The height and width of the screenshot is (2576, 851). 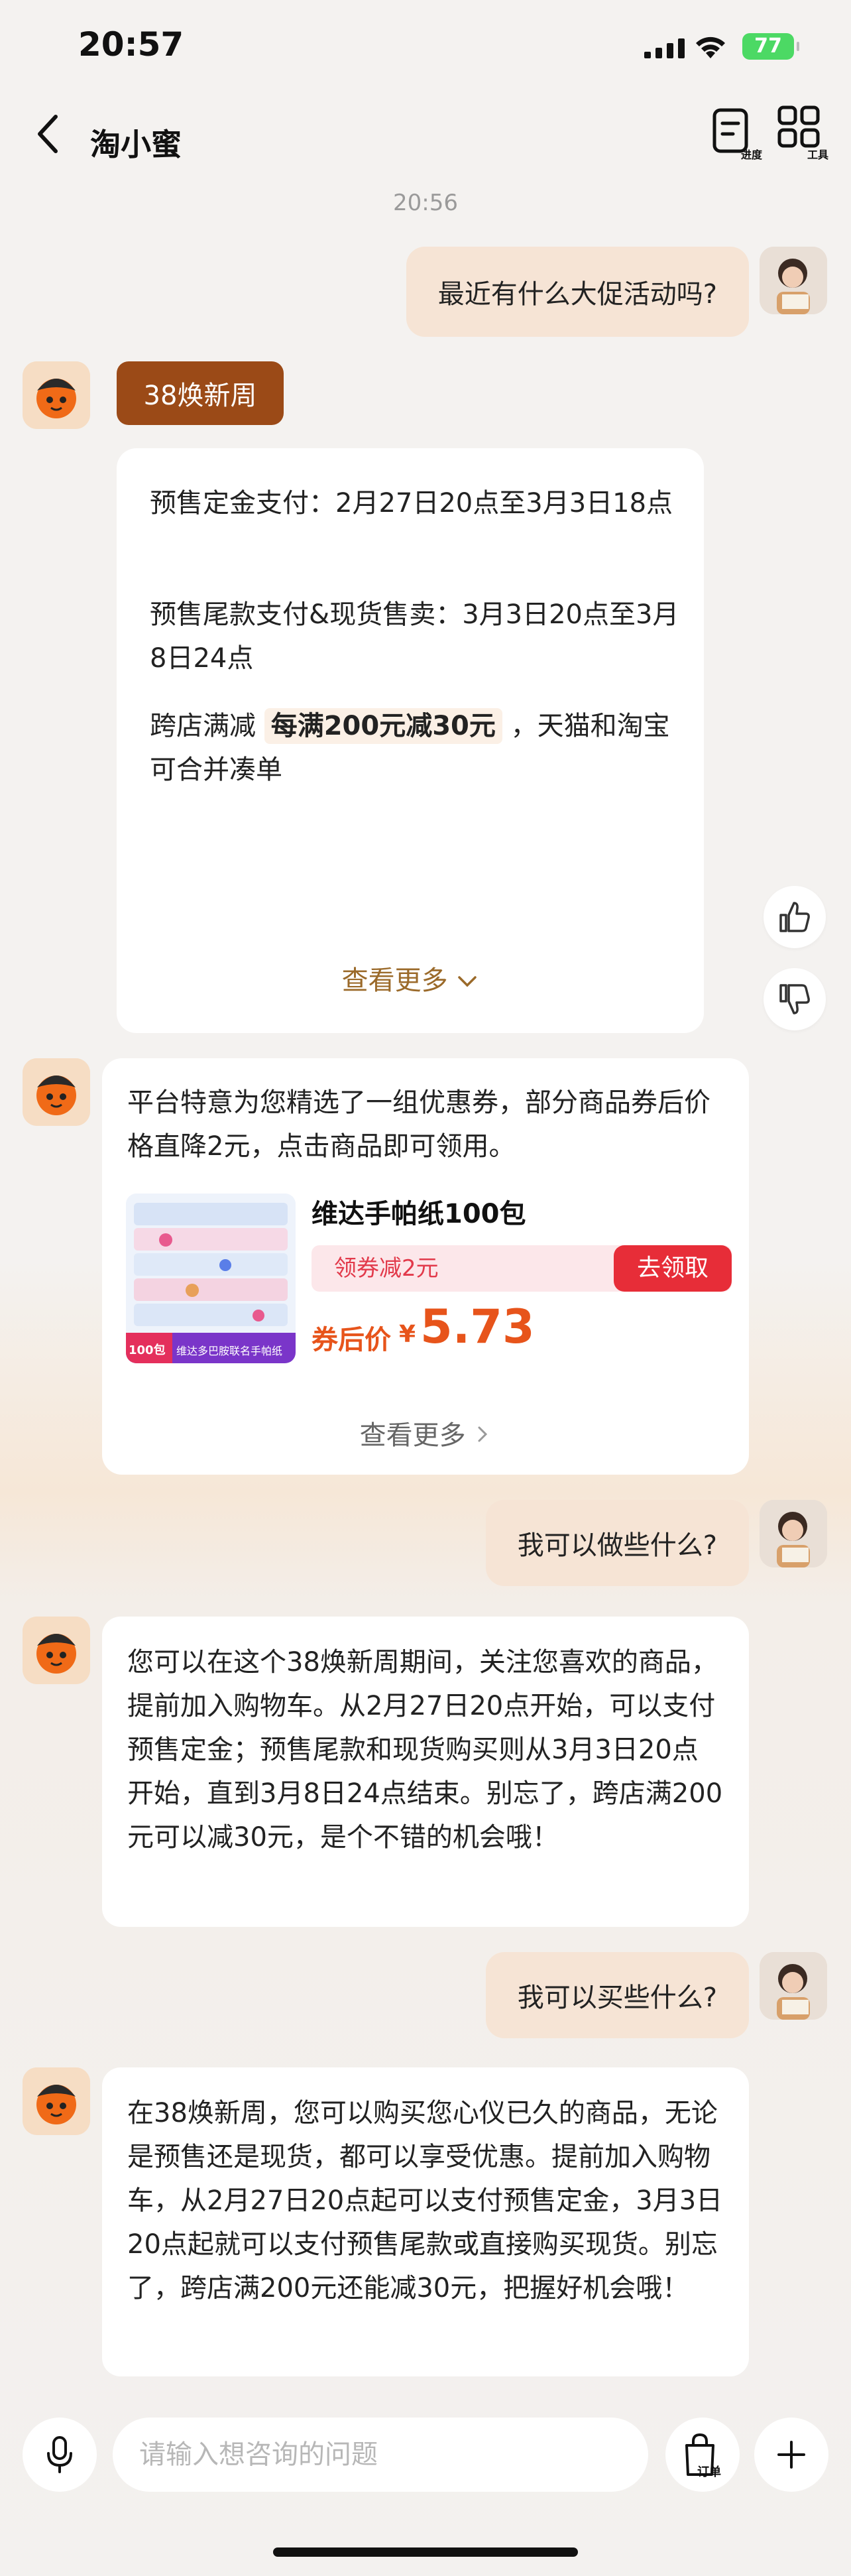 I want to click on see-more-coupons-button: 查看更多, so click(x=425, y=1433).